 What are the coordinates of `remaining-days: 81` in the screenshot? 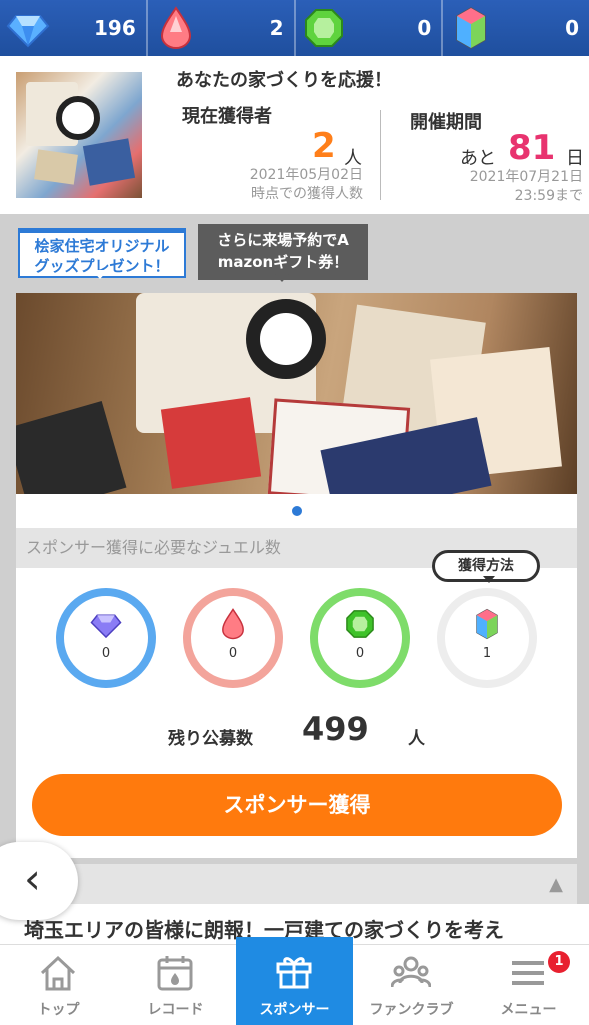 It's located at (532, 148).